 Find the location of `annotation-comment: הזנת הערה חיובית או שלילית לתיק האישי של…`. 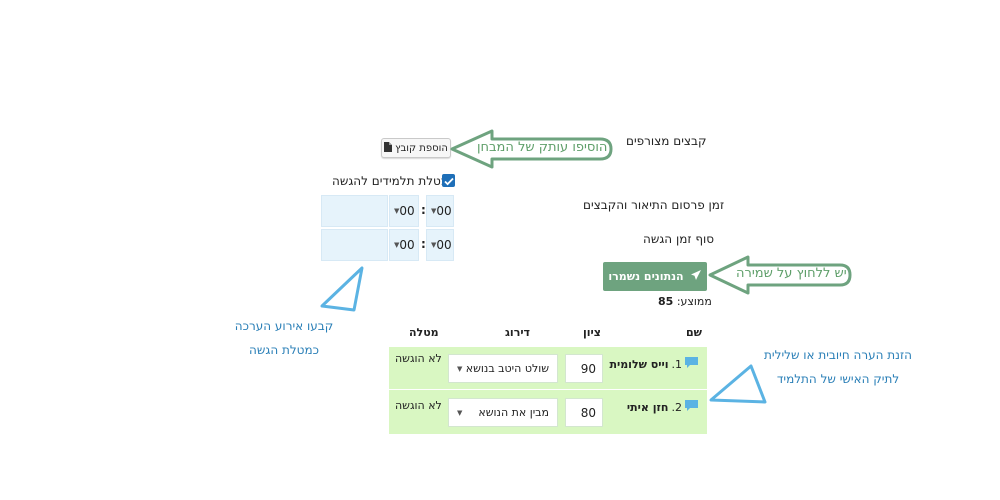

annotation-comment: הזנת הערה חיובית או שלילית לתיק האישי של… is located at coordinates (838, 367).